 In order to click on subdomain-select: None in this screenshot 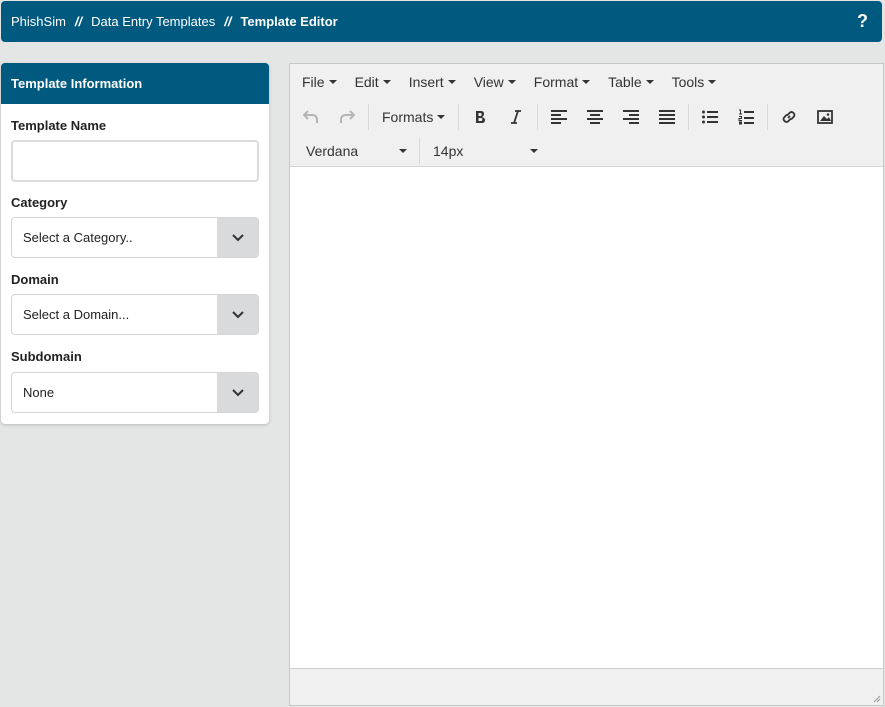, I will do `click(135, 392)`.